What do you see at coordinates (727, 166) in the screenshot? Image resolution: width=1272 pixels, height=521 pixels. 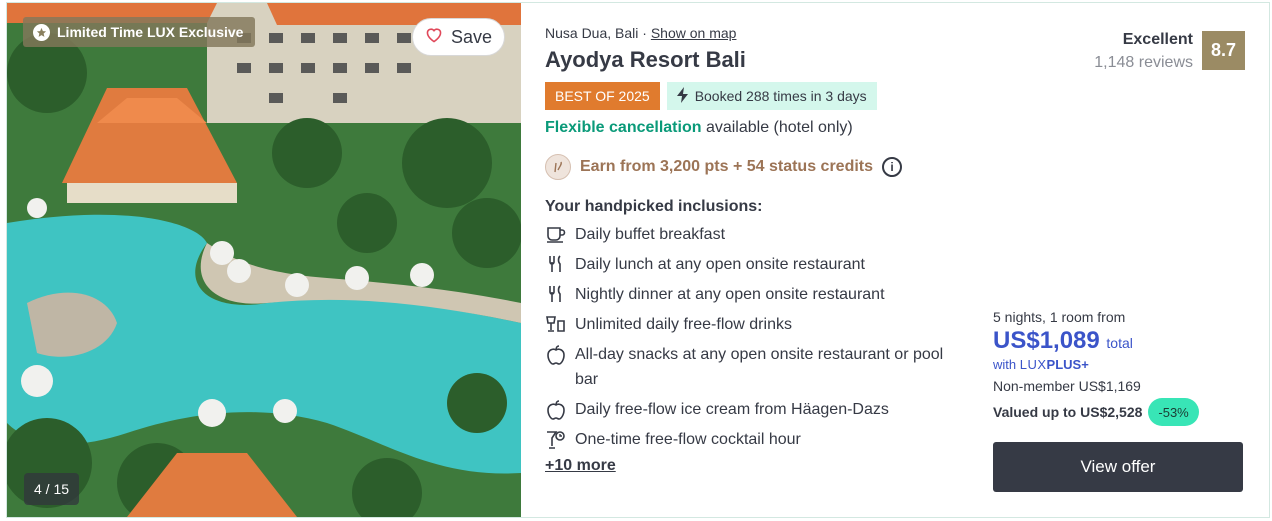 I see `earn-points-text: Earn from 3,200 pts + 54 status credits` at bounding box center [727, 166].